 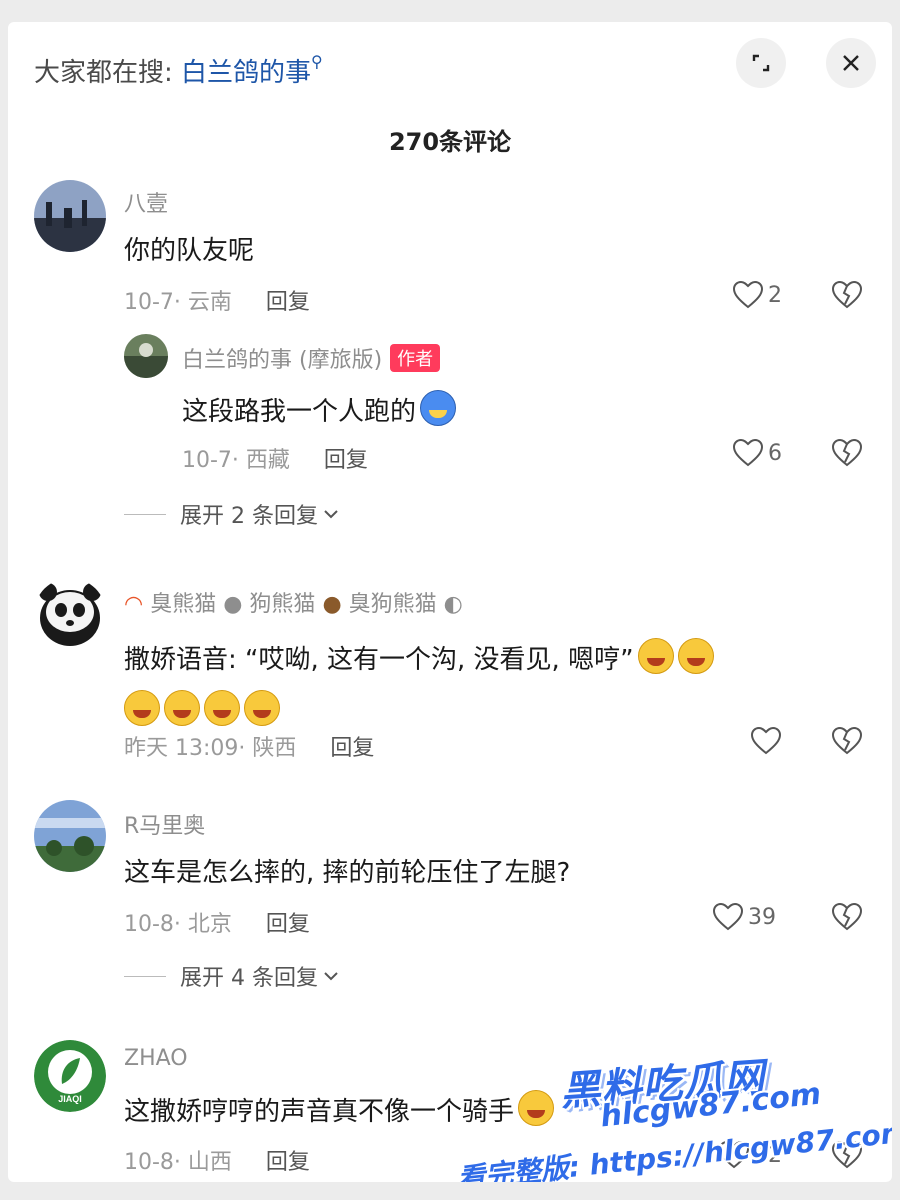 I want to click on avatar-text: JIAQI, so click(x=70, y=1099).